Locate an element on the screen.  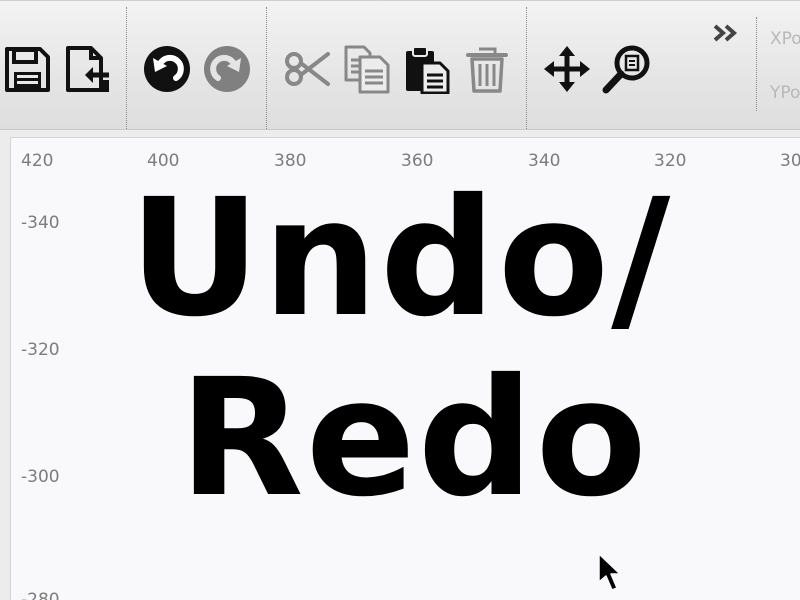
delete-button is located at coordinates (487, 69).